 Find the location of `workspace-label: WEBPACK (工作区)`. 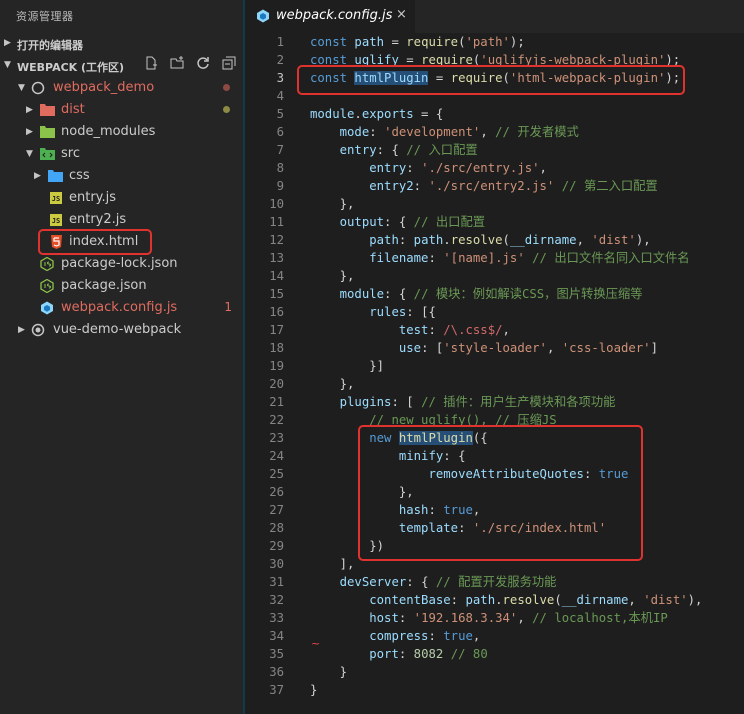

workspace-label: WEBPACK (工作区) is located at coordinates (71, 67).